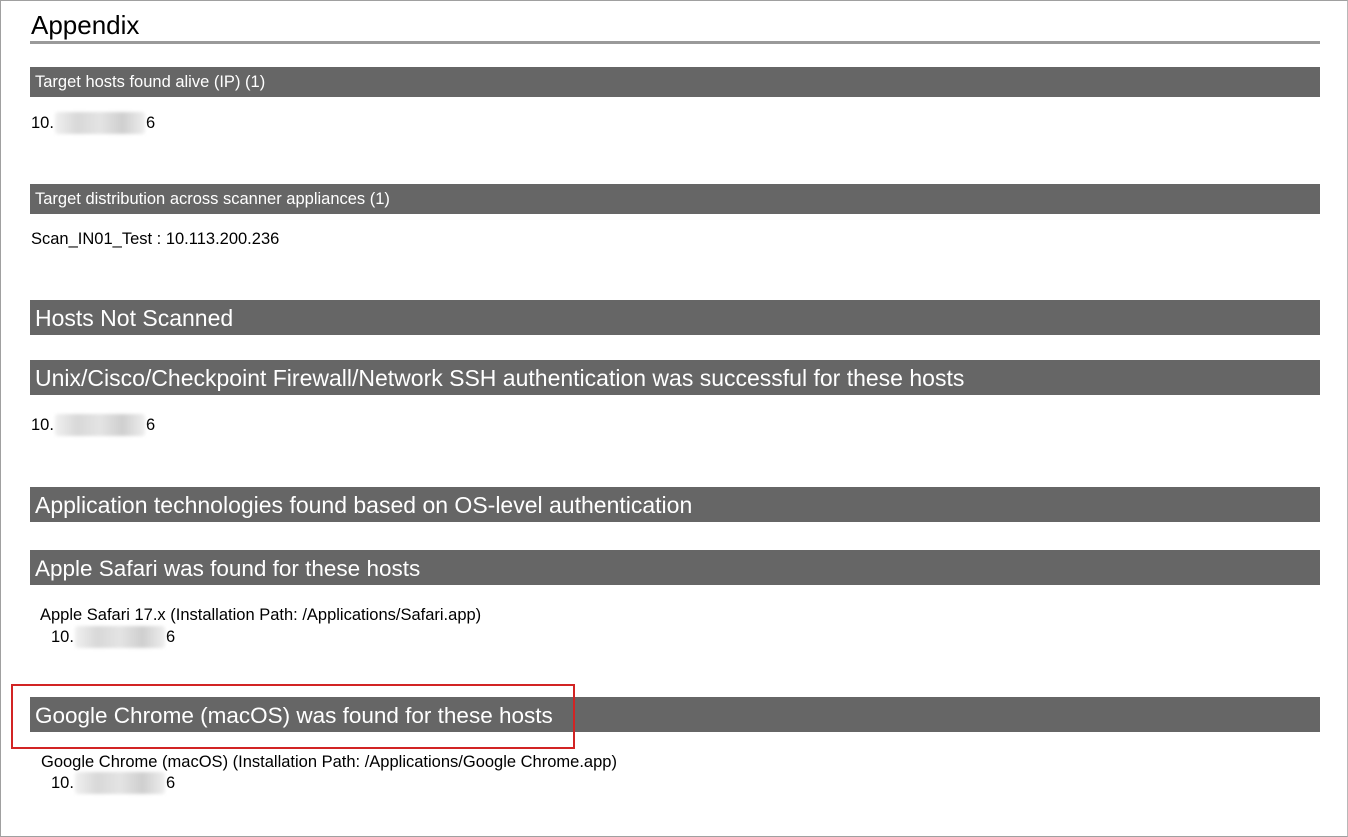 This screenshot has height=837, width=1348. I want to click on page-title: Appendix, so click(85, 25).